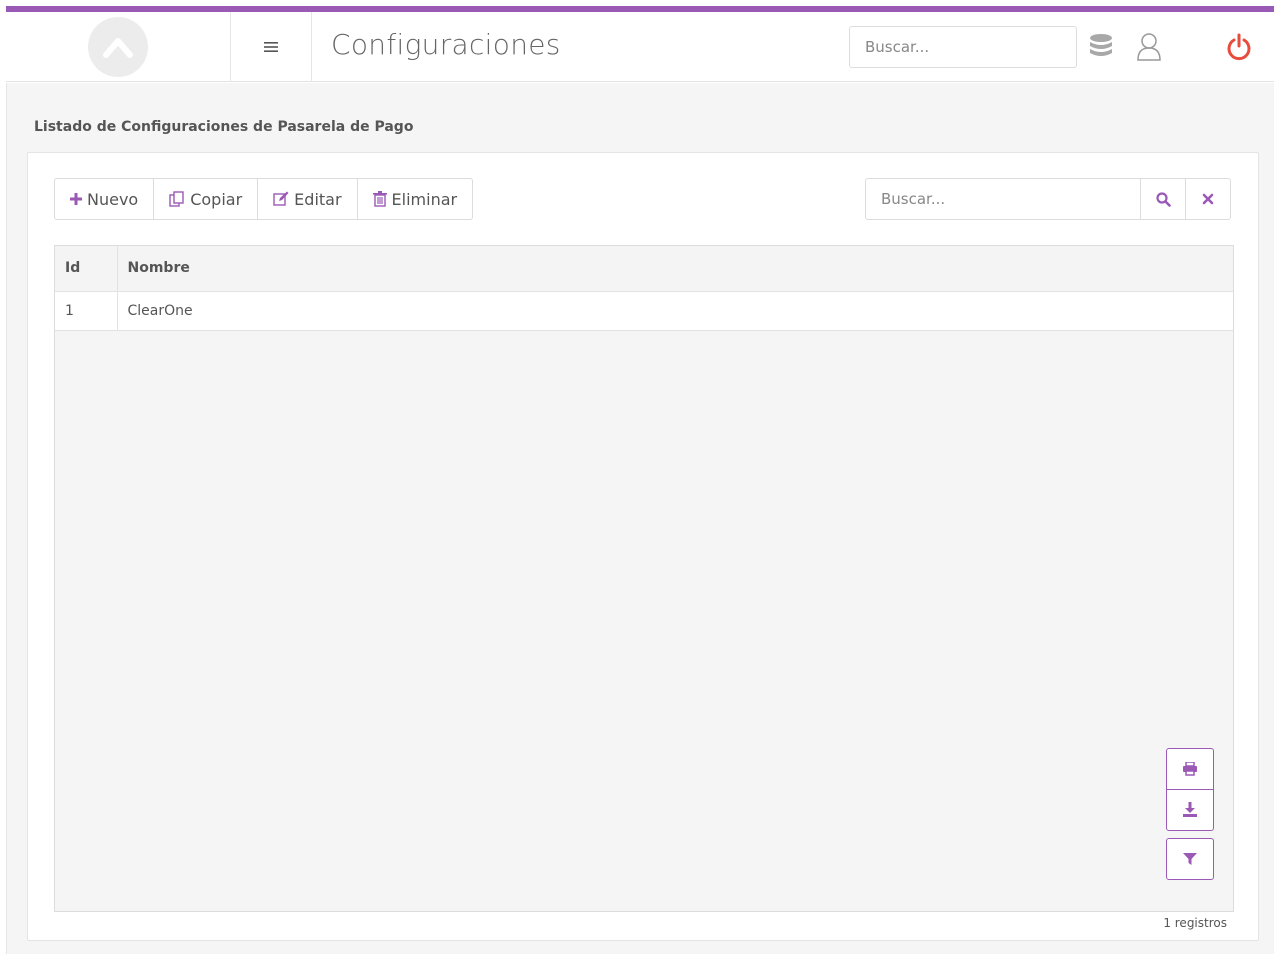 The height and width of the screenshot is (954, 1274). What do you see at coordinates (160, 310) in the screenshot?
I see `cell-nombre: ClearOne` at bounding box center [160, 310].